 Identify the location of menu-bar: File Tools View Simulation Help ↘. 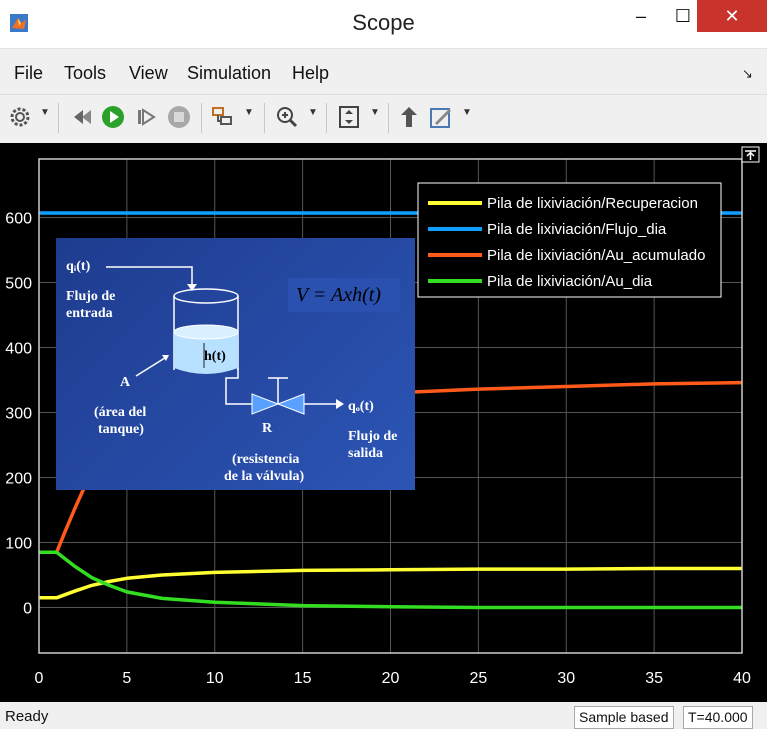
(383, 73).